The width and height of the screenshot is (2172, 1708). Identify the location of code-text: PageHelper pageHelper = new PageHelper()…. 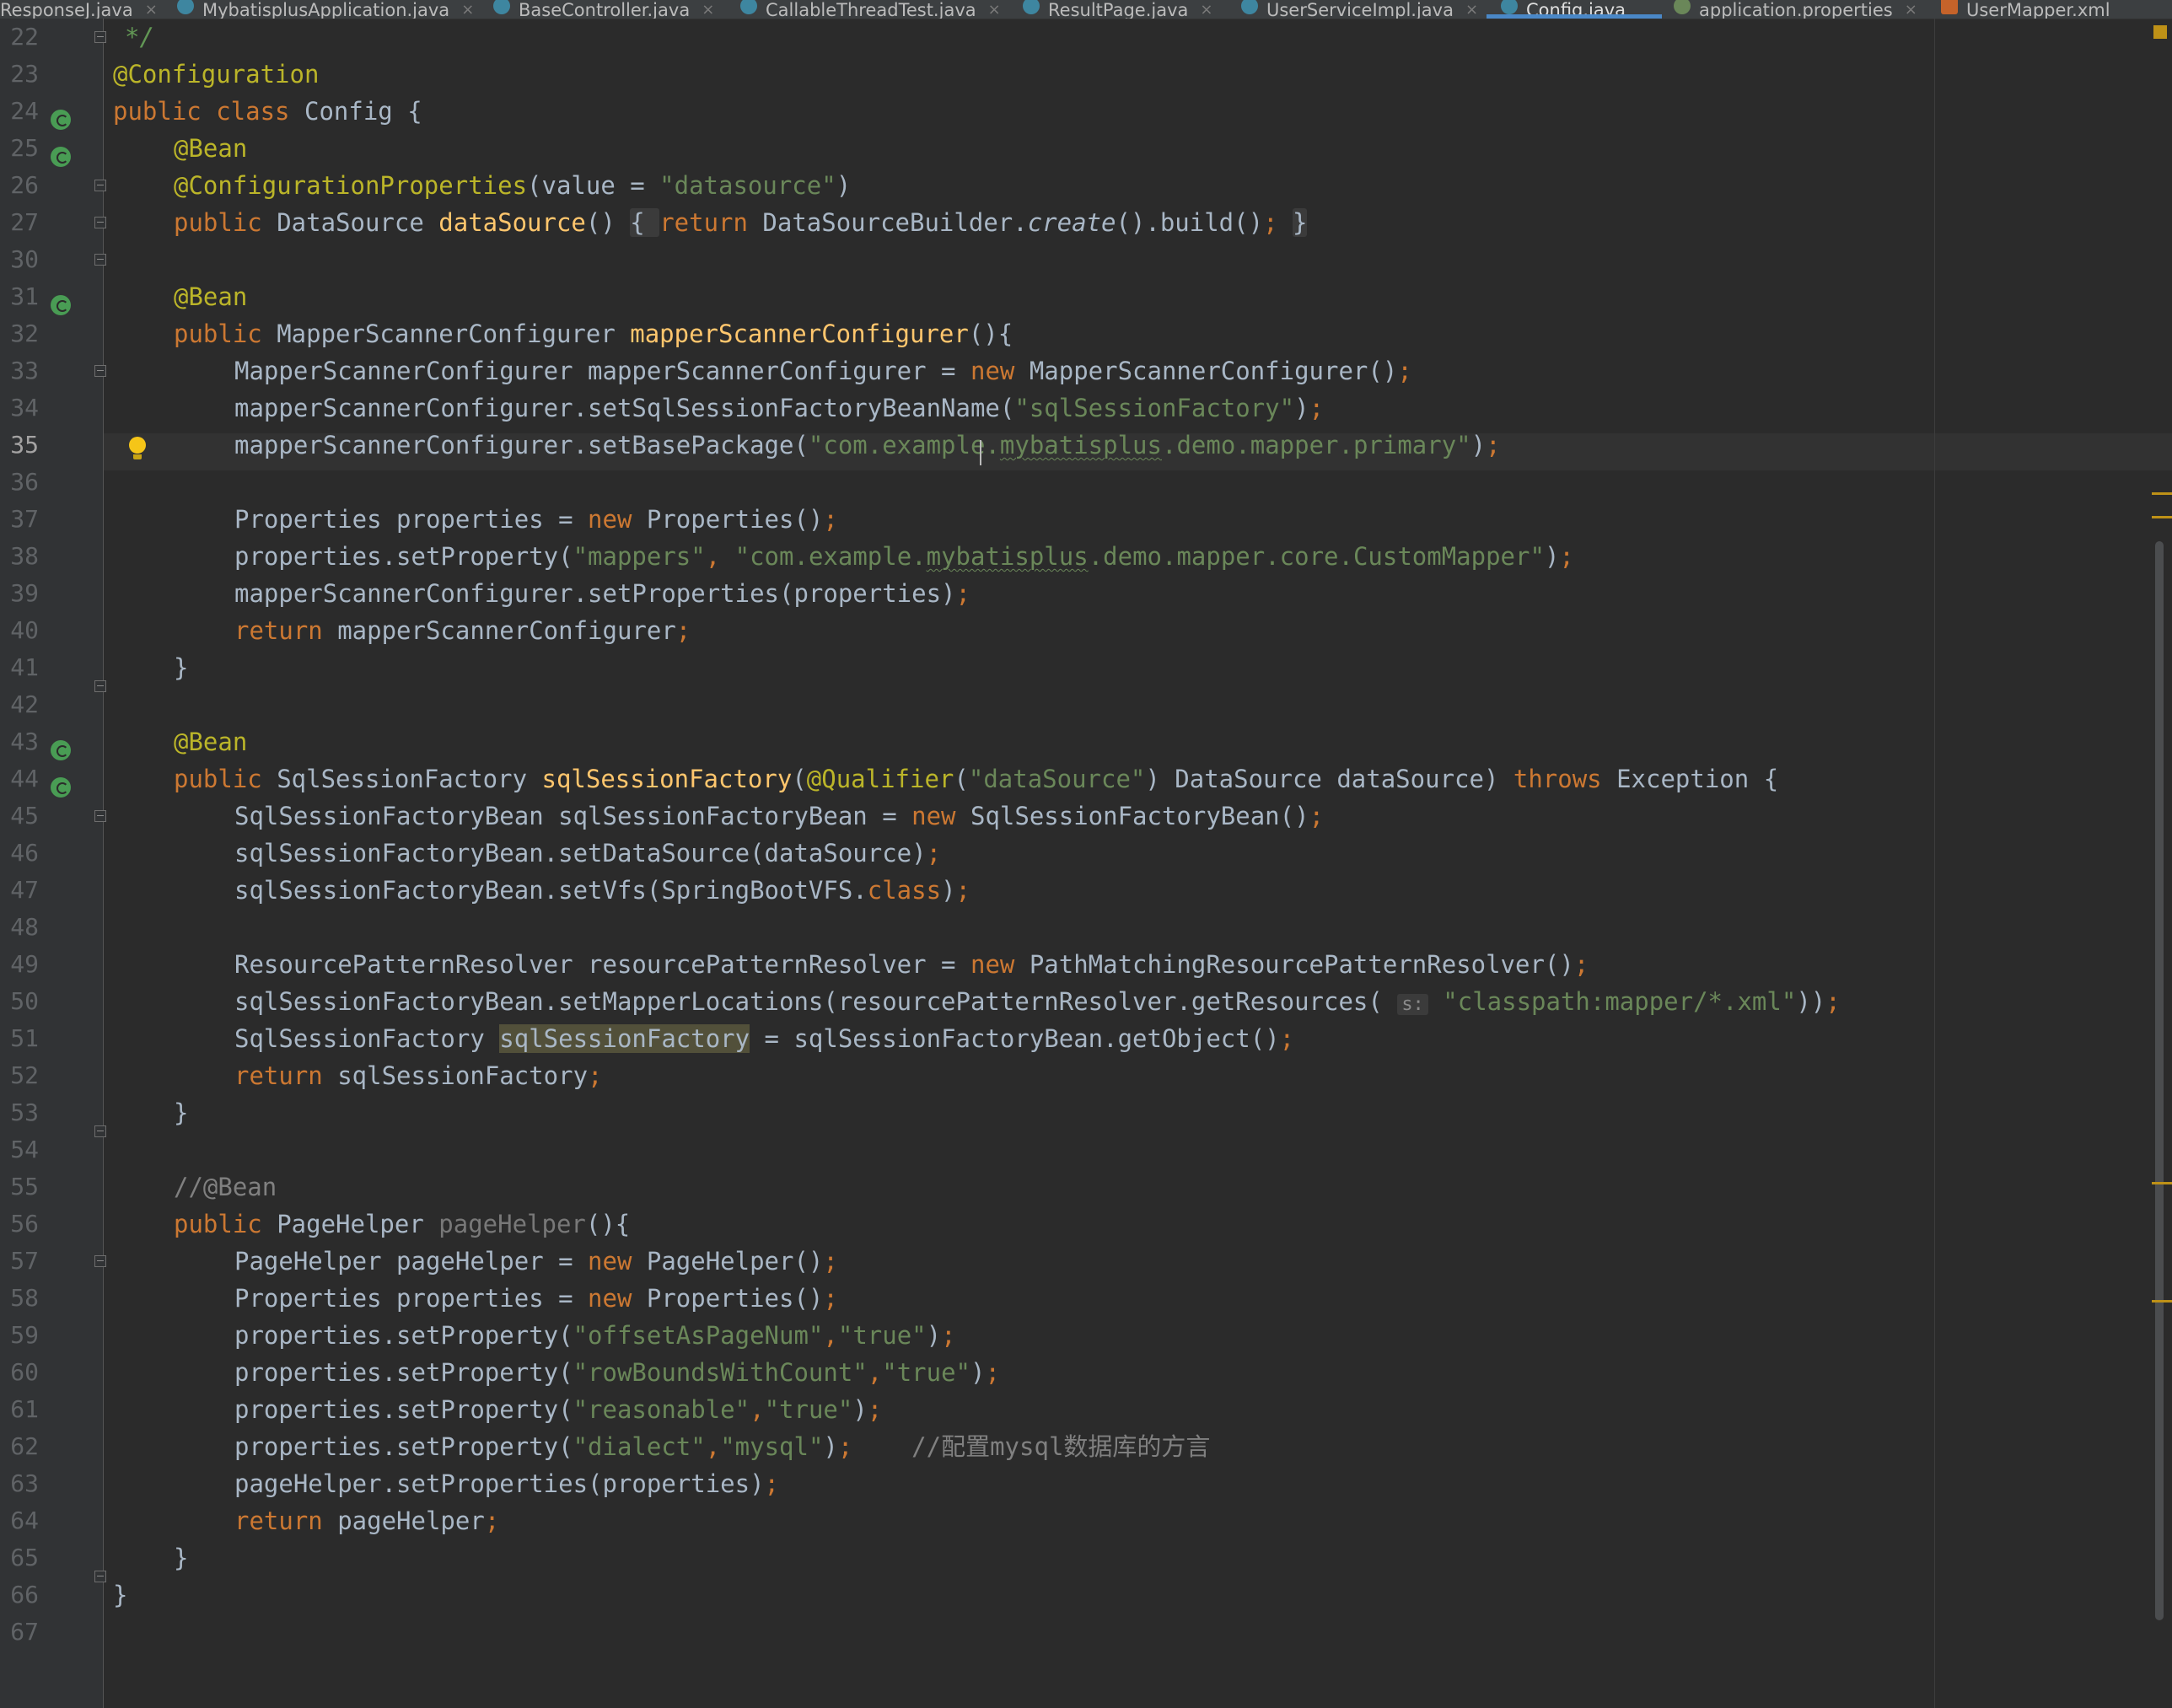
(536, 1261).